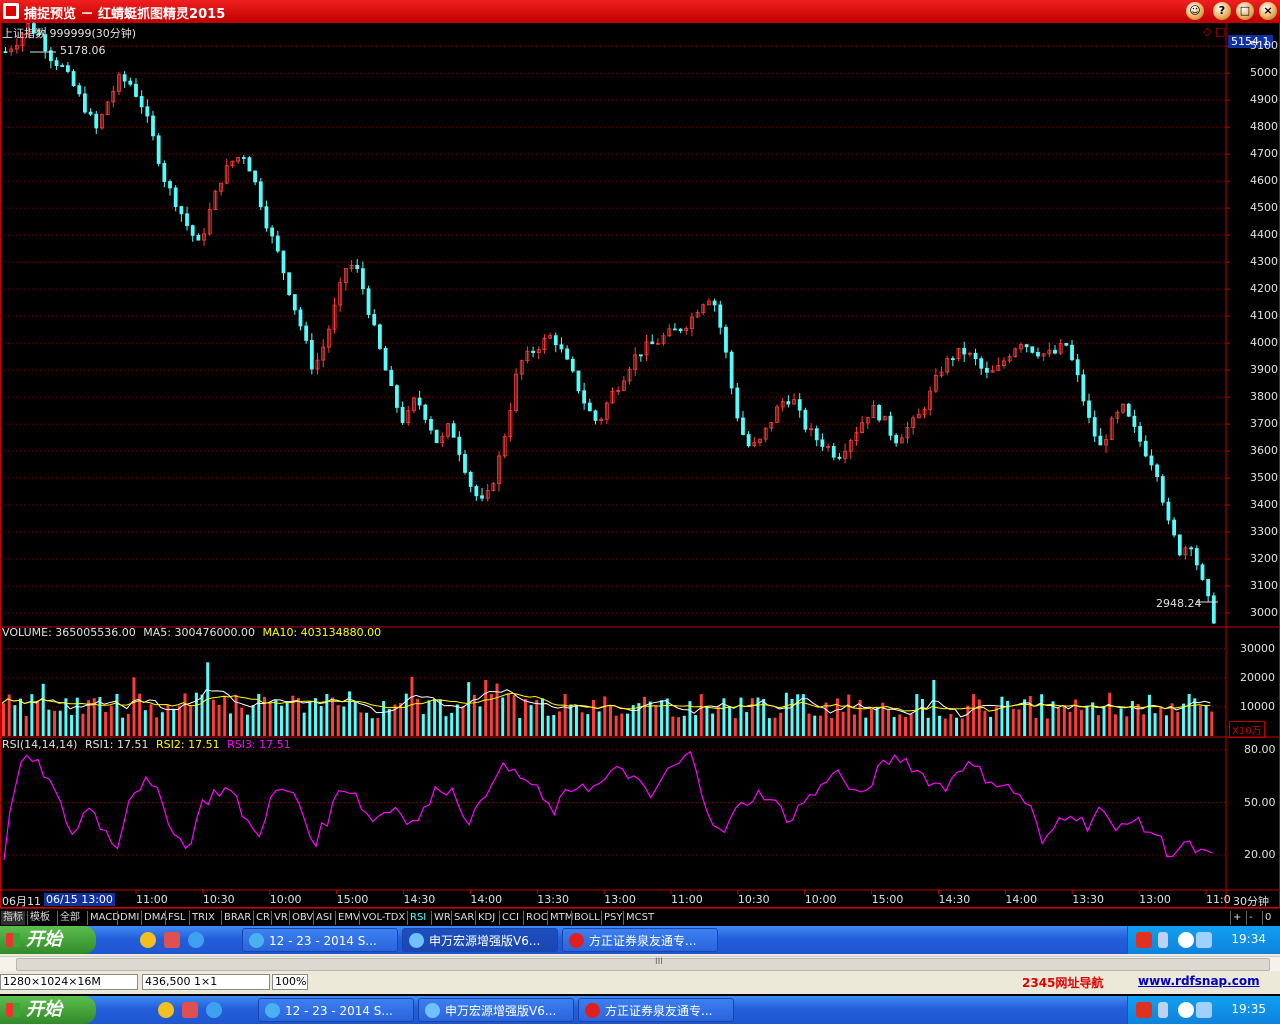  Describe the element at coordinates (1250, 918) in the screenshot. I see `tab-control-1: -` at that location.